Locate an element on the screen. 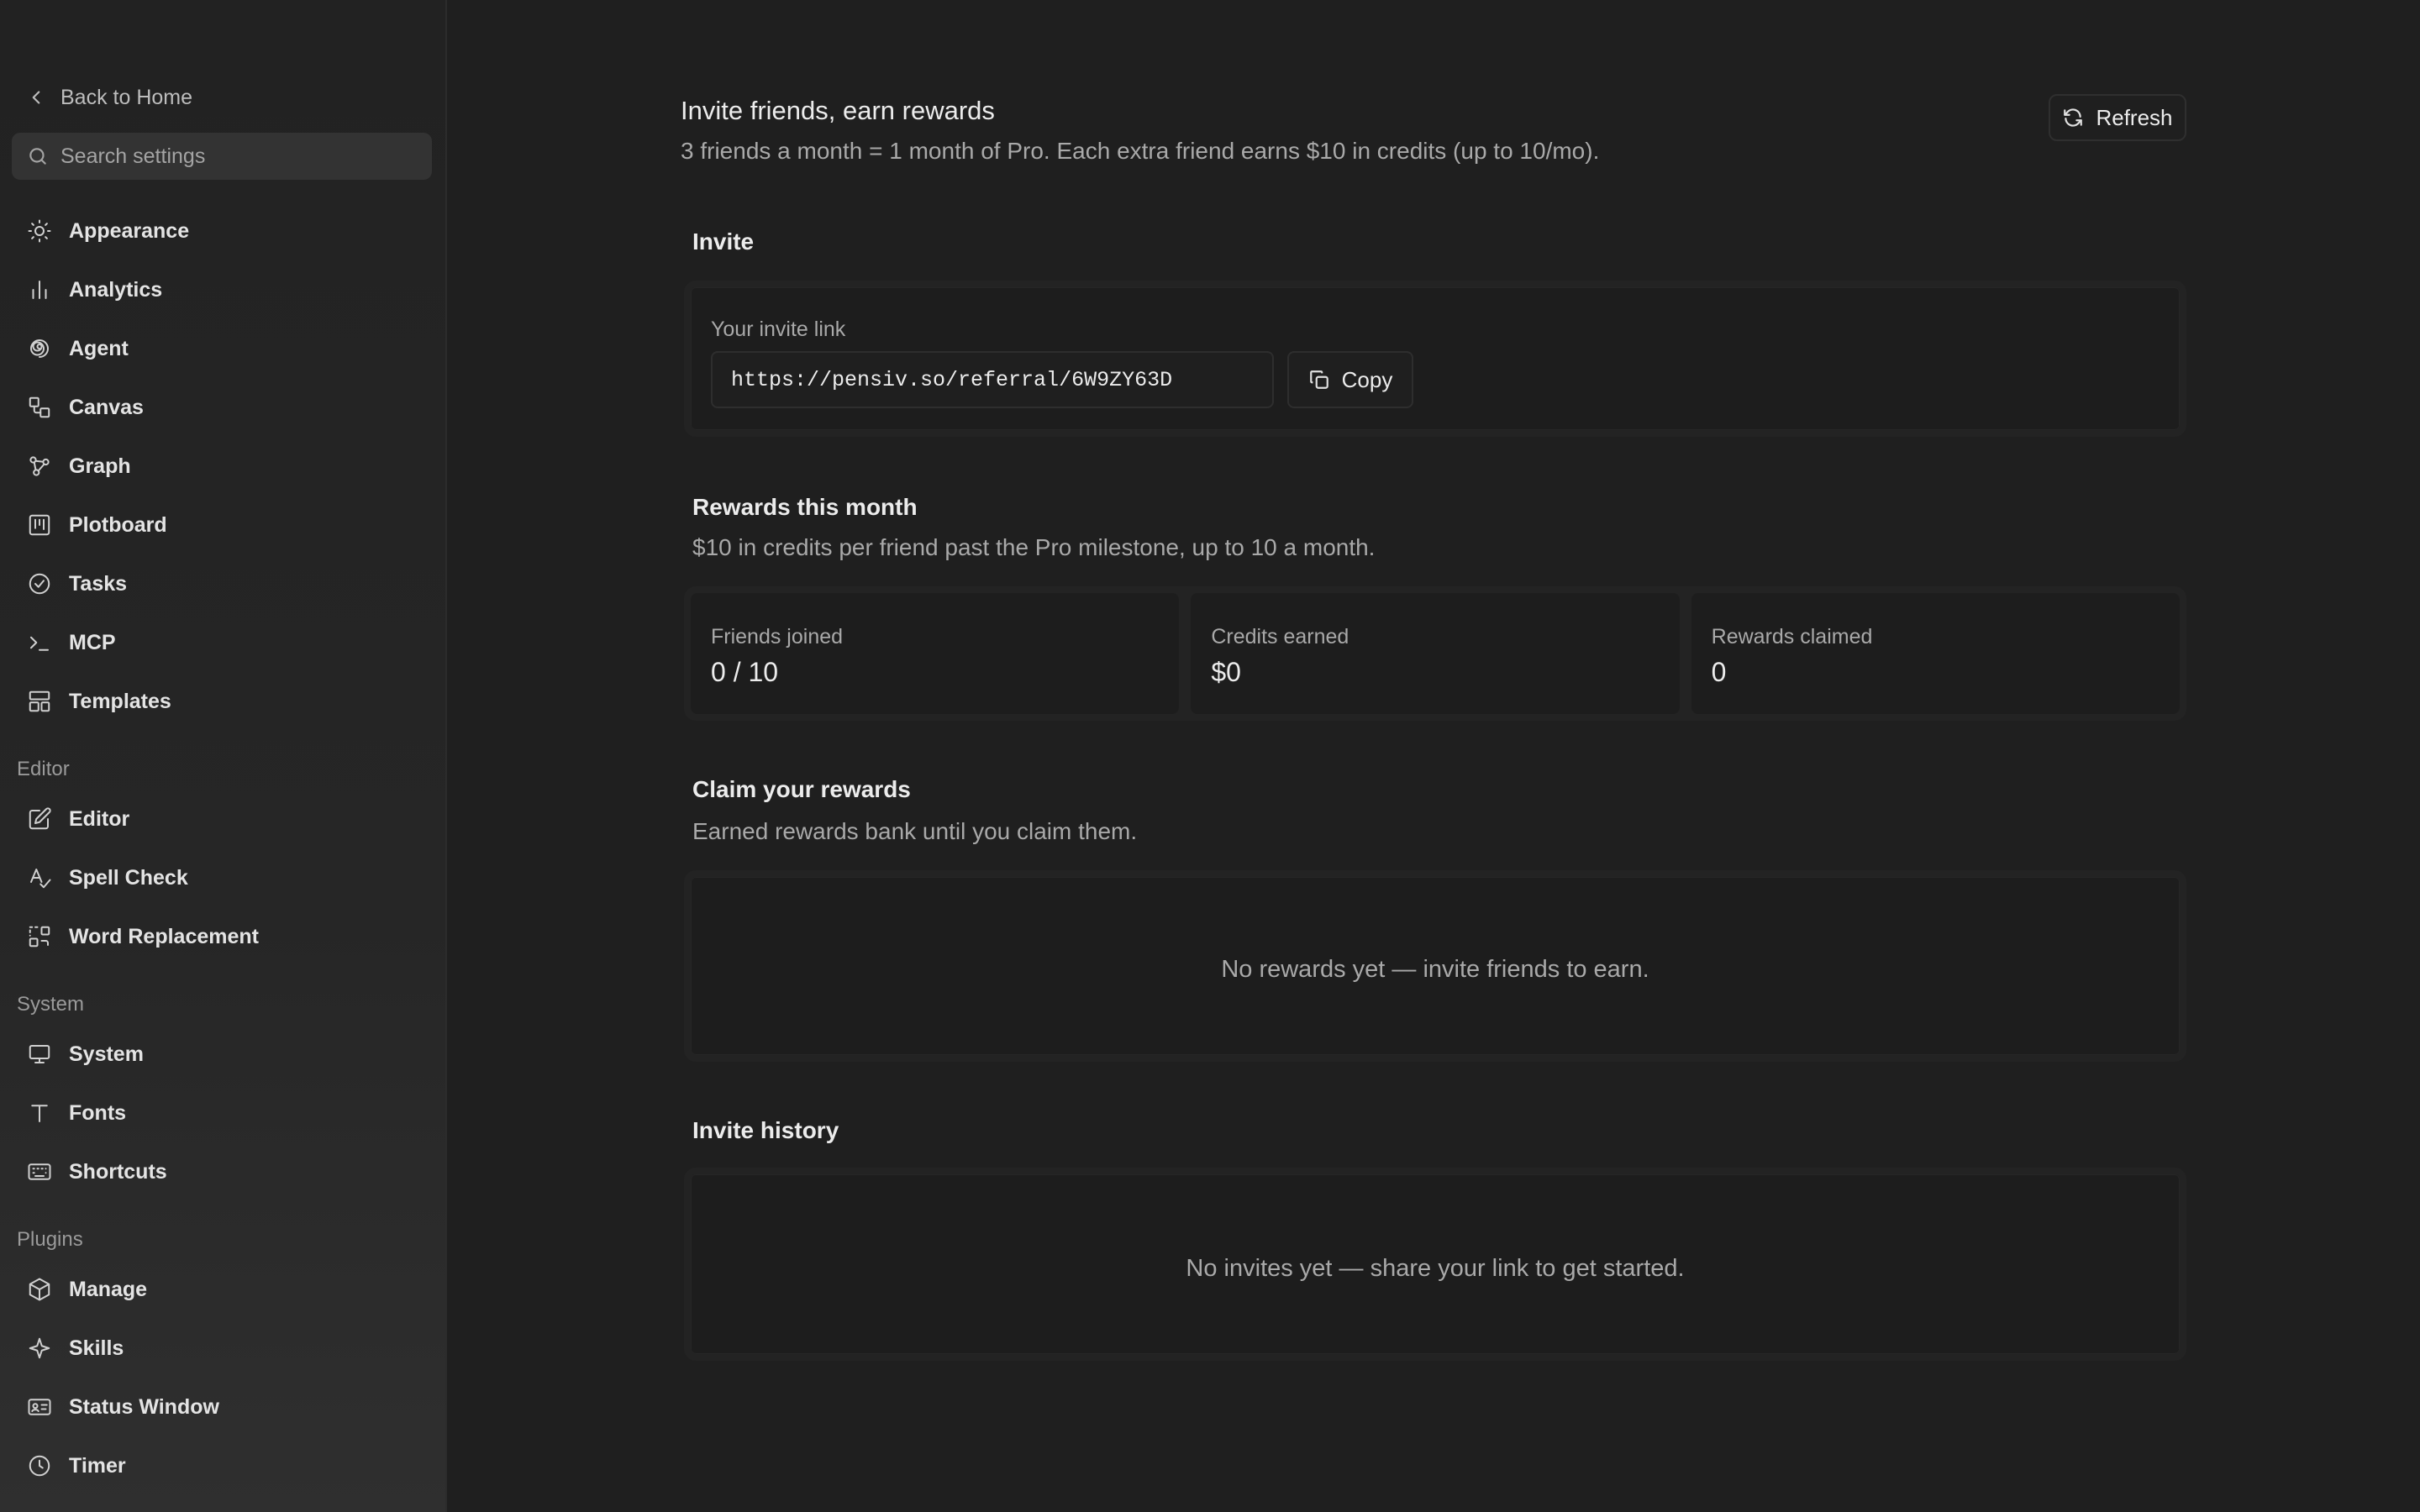 This screenshot has height=1512, width=2420. sidebar-item-editor: Editor is located at coordinates (222, 819).